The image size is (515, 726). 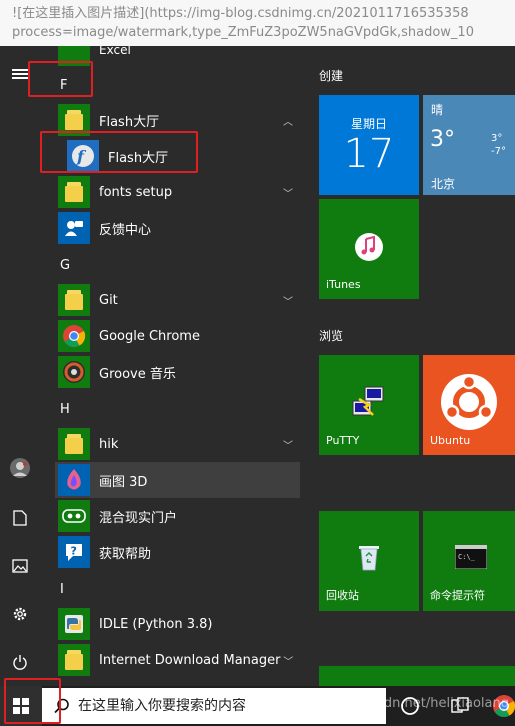 What do you see at coordinates (467, 557) in the screenshot?
I see `svg-text: C:\_` at bounding box center [467, 557].